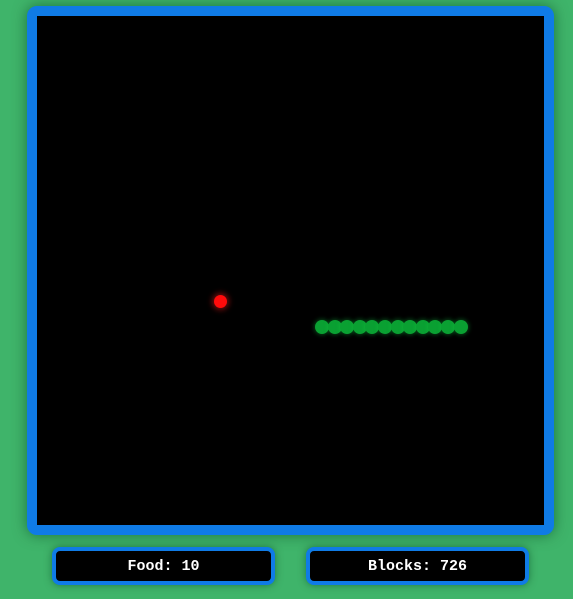  I want to click on food-pellet, so click(220, 301).